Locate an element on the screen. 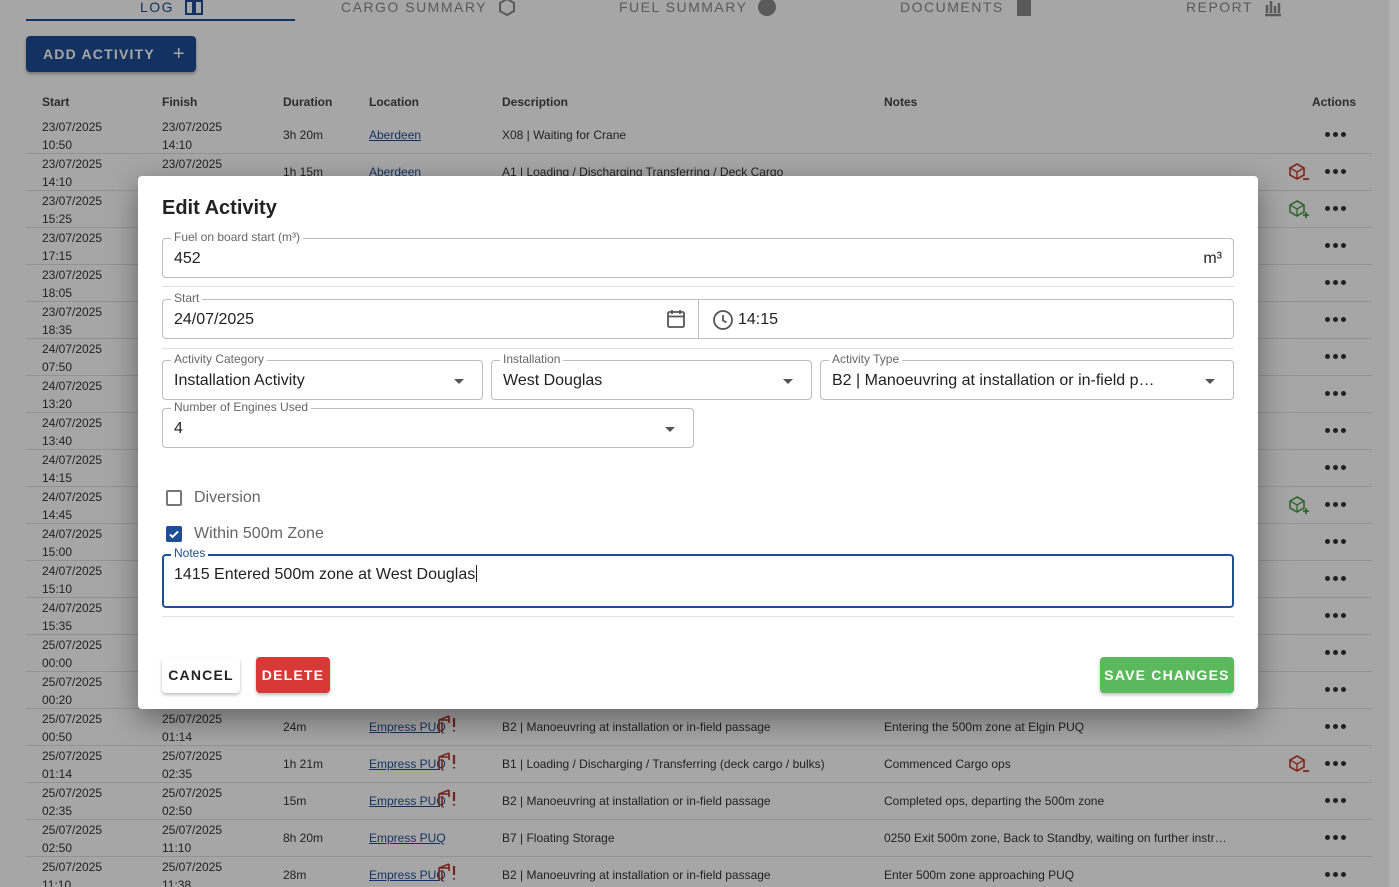 This screenshot has height=887, width=1399. number-of-engines-label: Number of Engines Used is located at coordinates (241, 407).